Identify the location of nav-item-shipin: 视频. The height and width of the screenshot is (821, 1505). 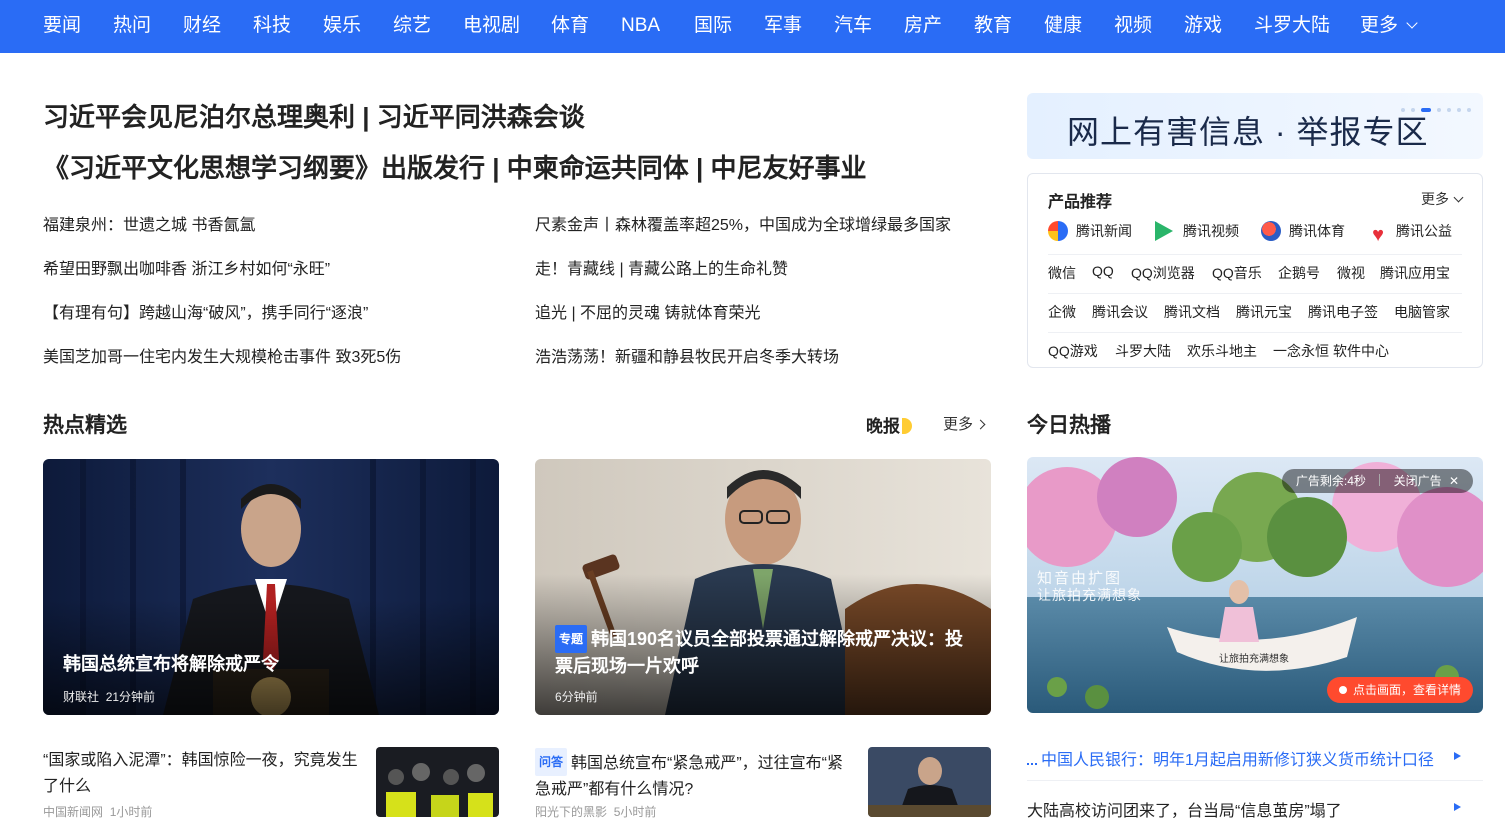
(1133, 26).